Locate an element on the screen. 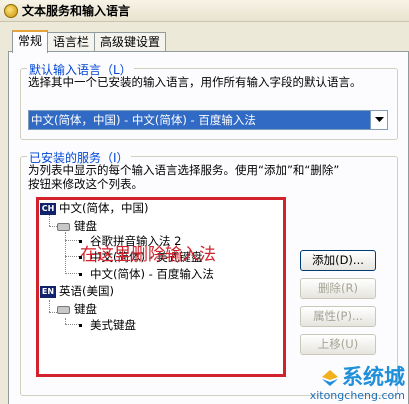  tab-advanced-key-settings: 高级键设置 is located at coordinates (130, 42).